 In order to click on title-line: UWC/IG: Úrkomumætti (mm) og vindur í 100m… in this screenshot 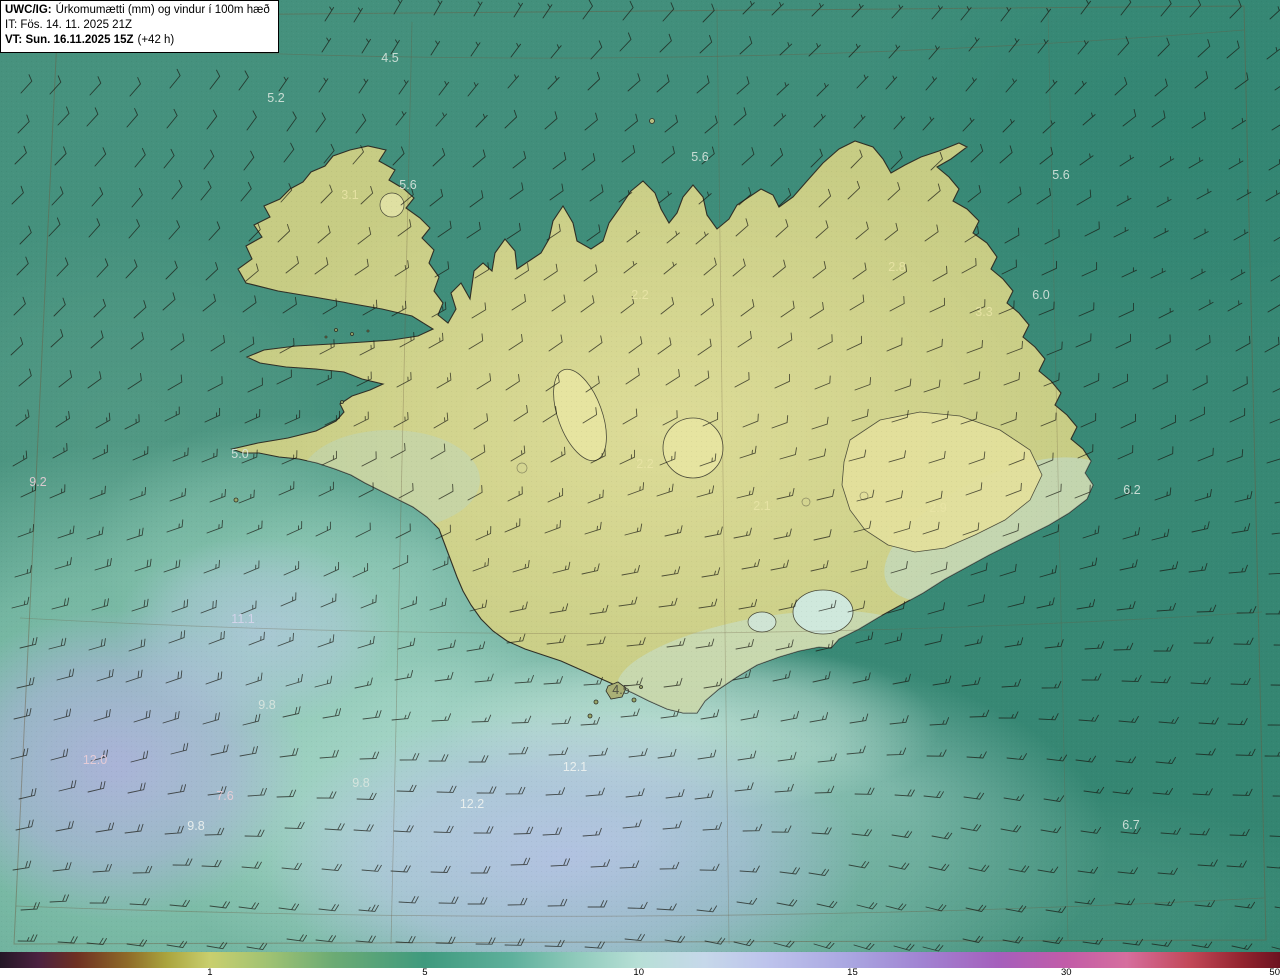, I will do `click(137, 10)`.